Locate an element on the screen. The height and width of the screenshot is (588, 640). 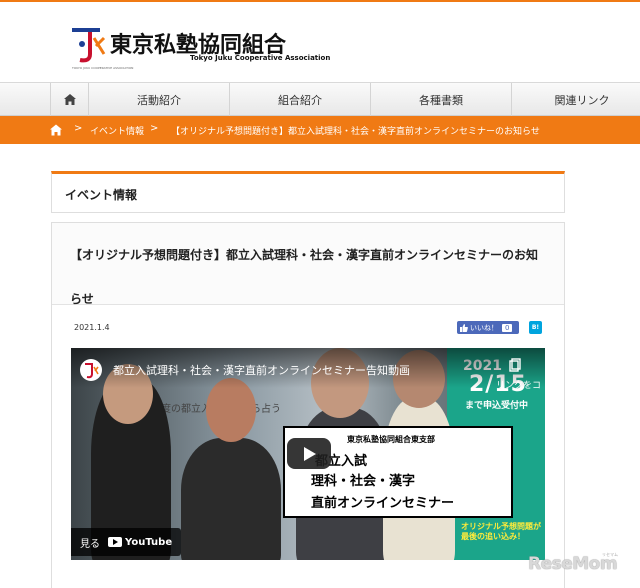
card-subtitle: 東京私塾協同組合東支部 is located at coordinates (391, 439).